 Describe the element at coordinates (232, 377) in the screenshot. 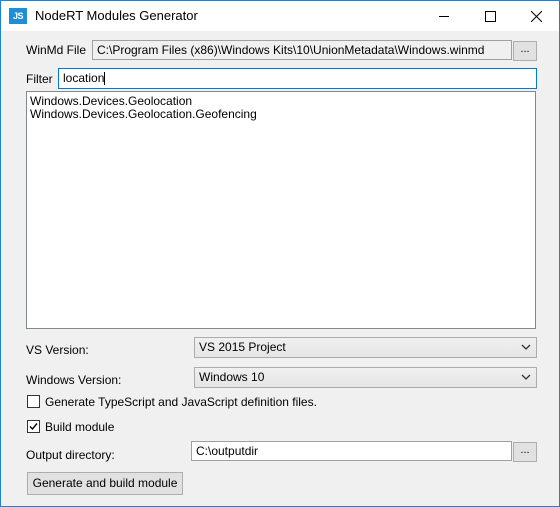

I see `windows-version-value: Windows 10` at that location.